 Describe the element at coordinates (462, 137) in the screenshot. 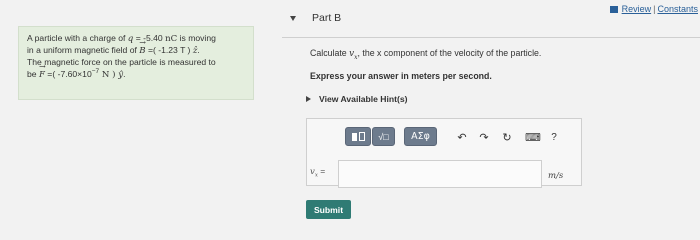

I see `undo-icon: ↶` at that location.